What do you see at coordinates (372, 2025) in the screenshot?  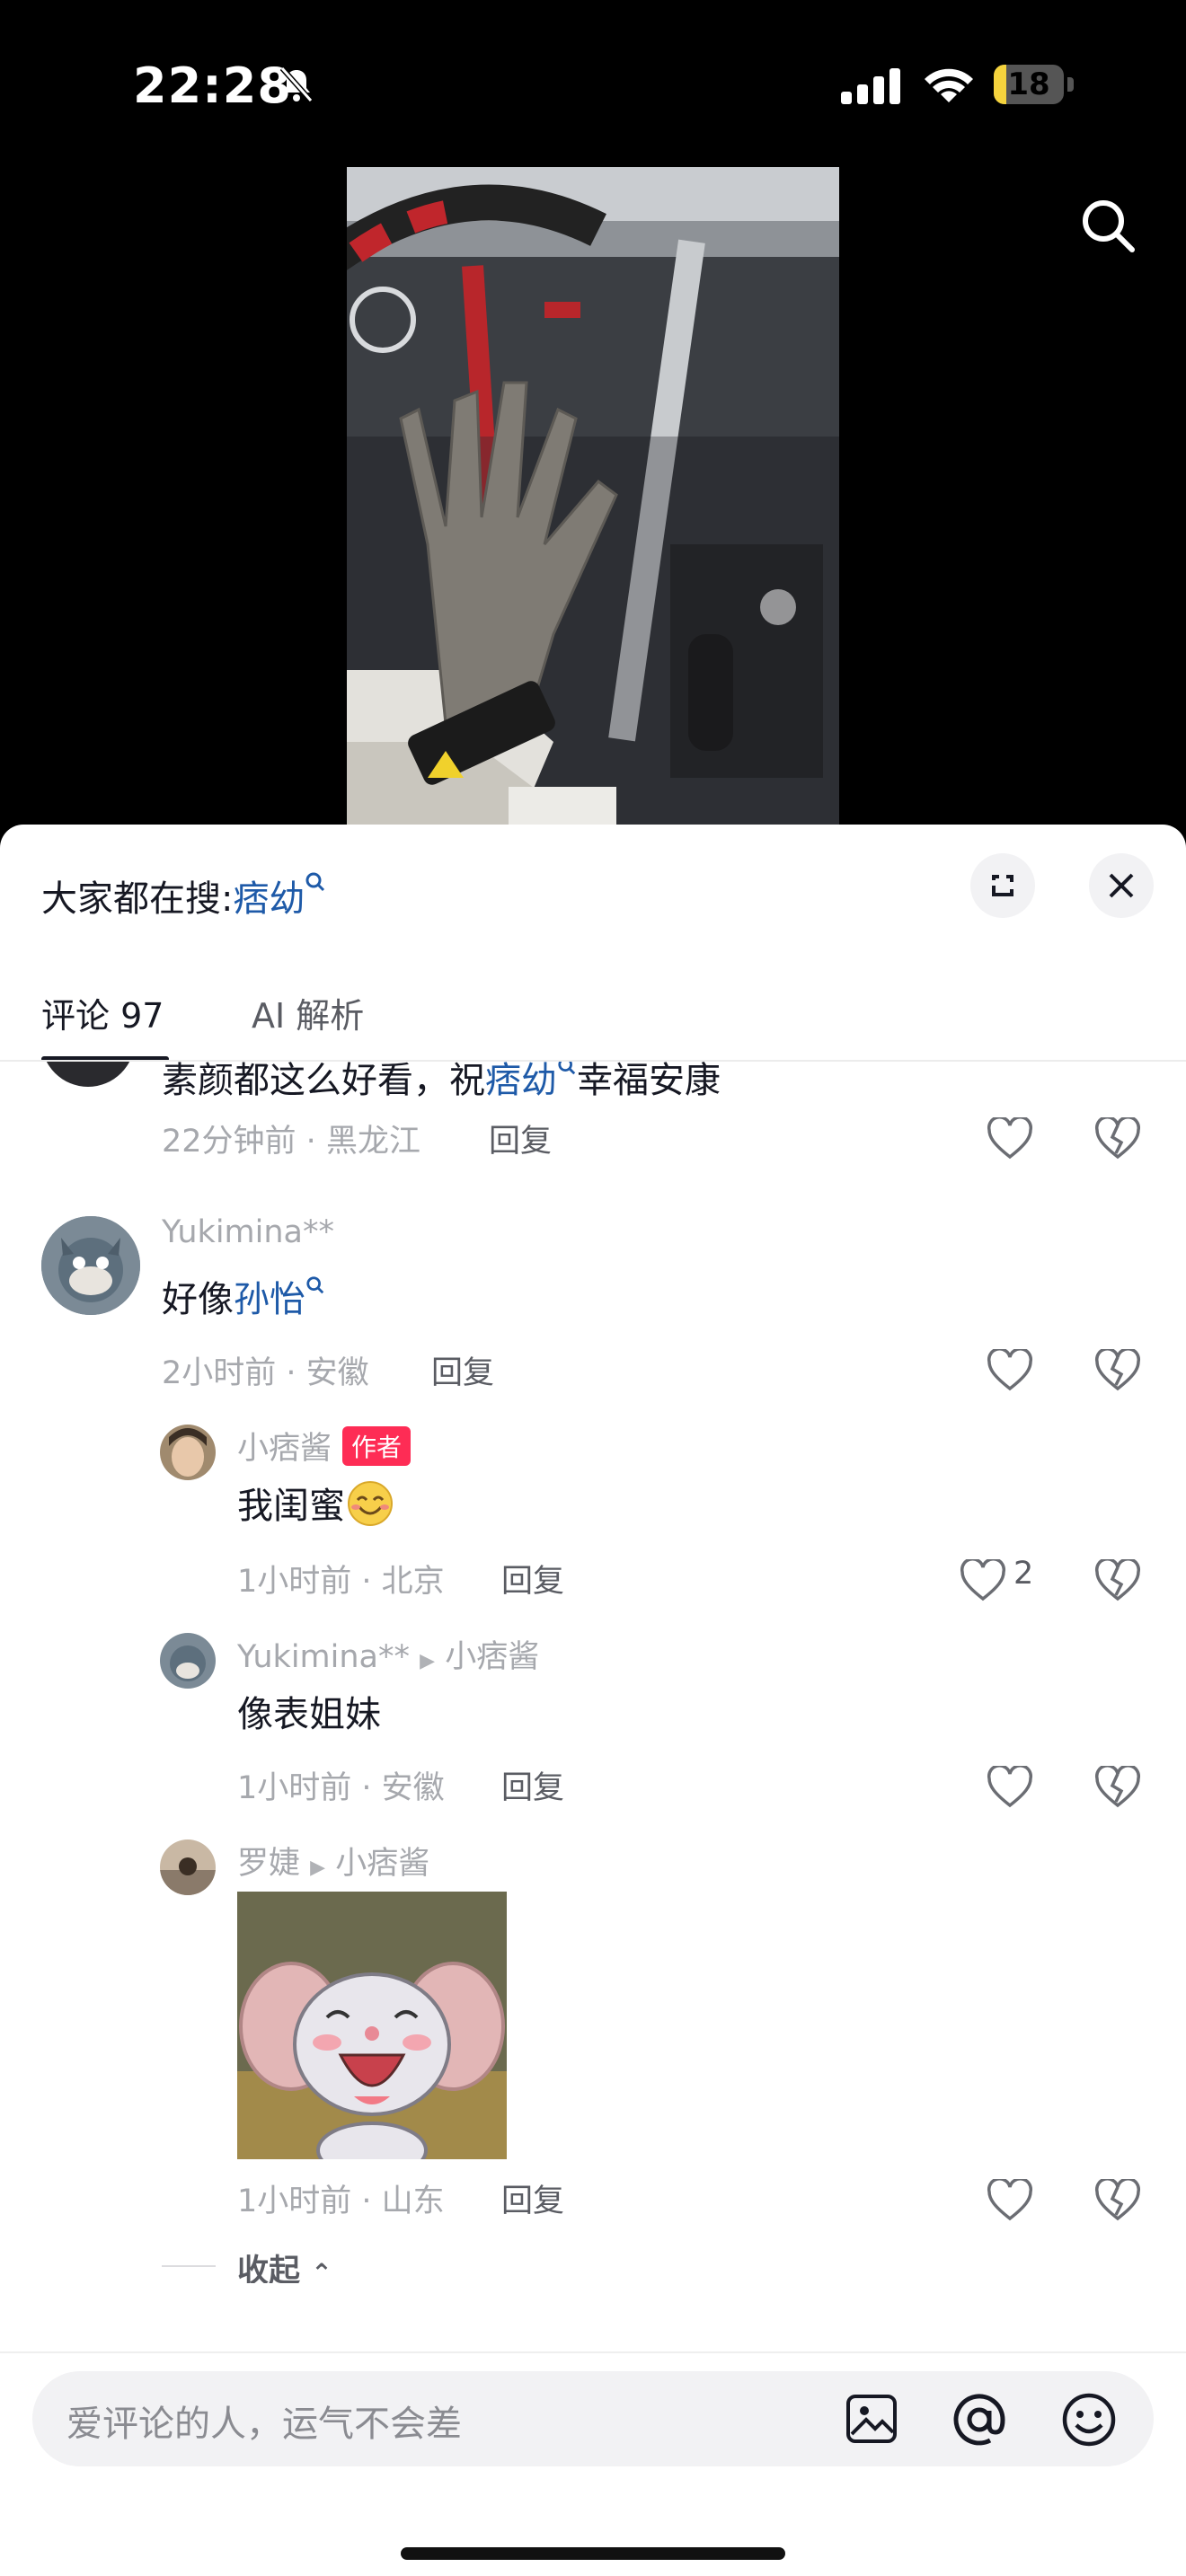 I see `sticker-image` at bounding box center [372, 2025].